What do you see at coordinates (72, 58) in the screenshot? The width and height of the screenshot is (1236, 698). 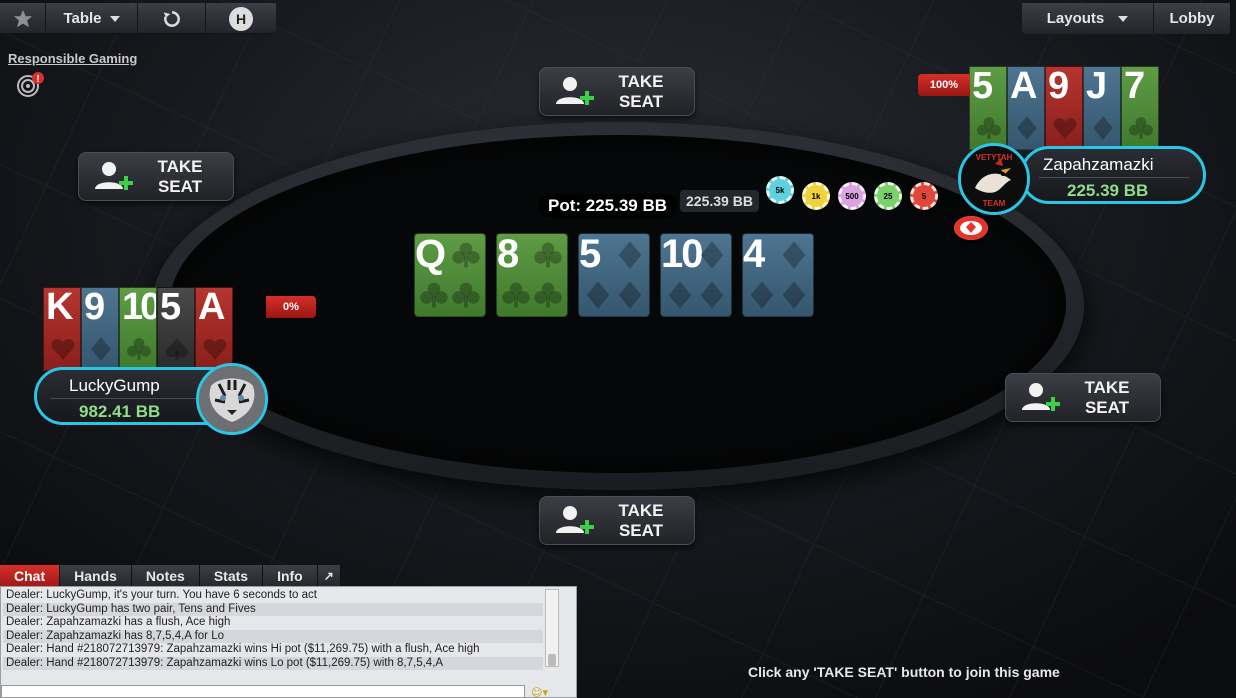 I see `responsible-gaming-link: Responsible Gaming` at bounding box center [72, 58].